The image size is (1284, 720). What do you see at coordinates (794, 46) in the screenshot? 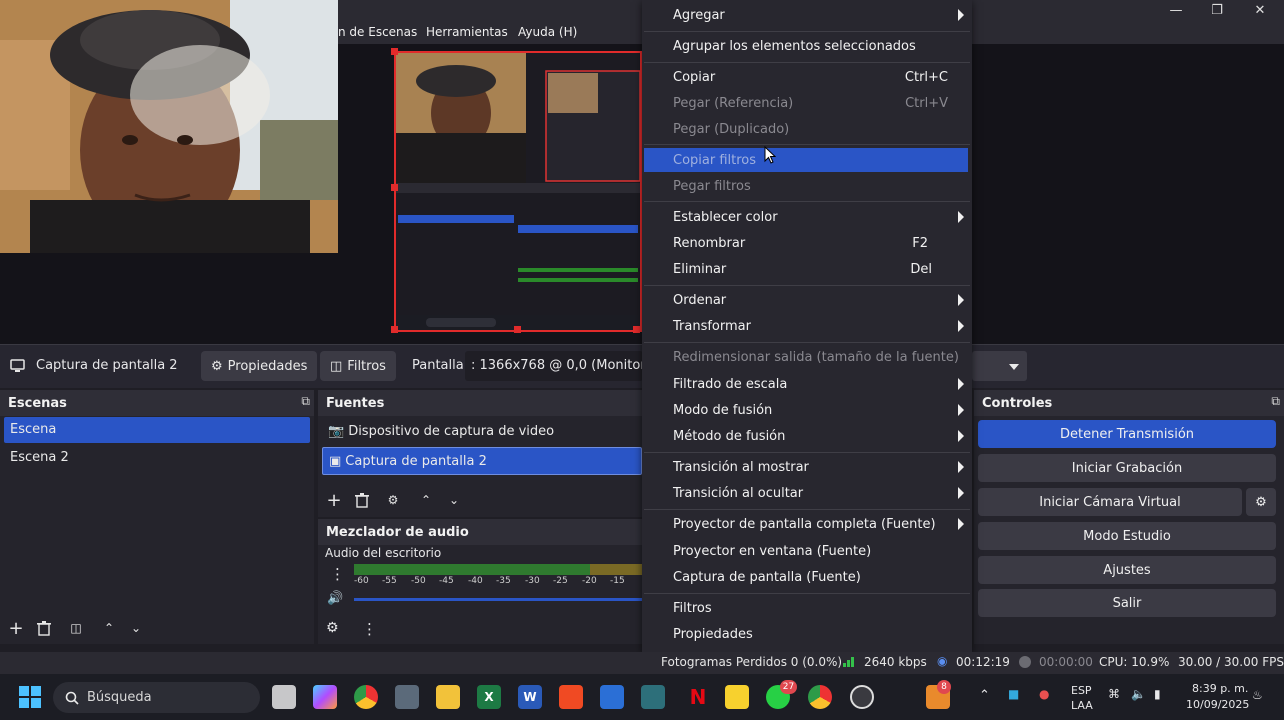
I see `menu-item-agrupar: Agrupar los elementos seleccionados` at bounding box center [794, 46].